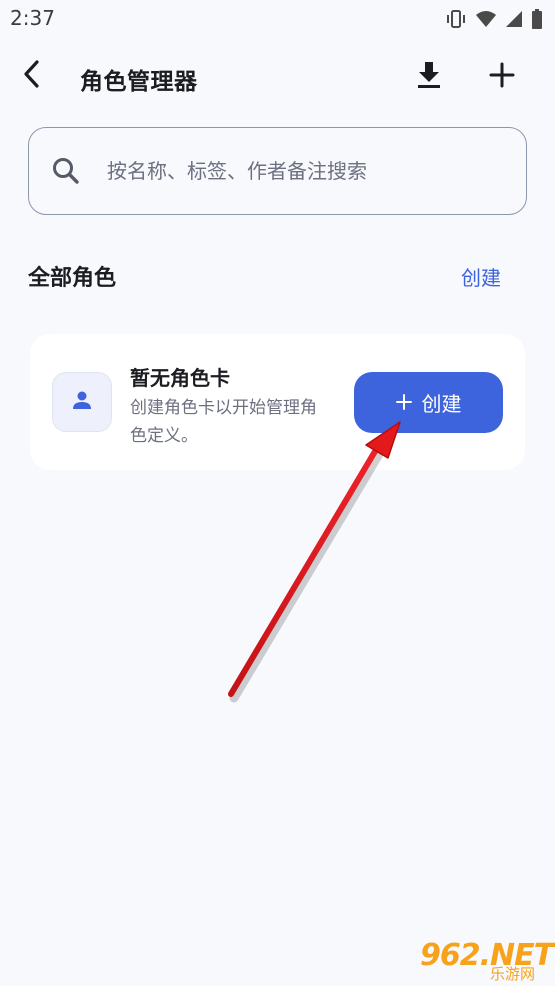  Describe the element at coordinates (481, 276) in the screenshot. I see `section-create-link: 创建` at that location.